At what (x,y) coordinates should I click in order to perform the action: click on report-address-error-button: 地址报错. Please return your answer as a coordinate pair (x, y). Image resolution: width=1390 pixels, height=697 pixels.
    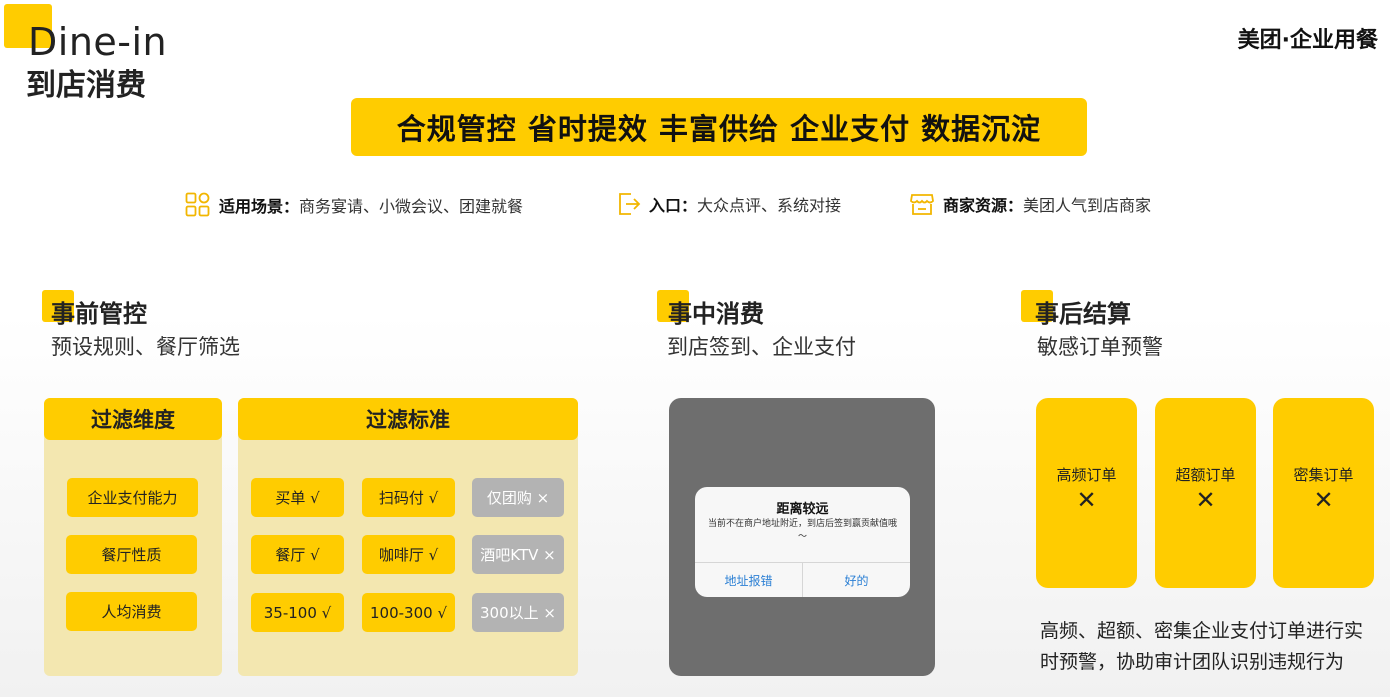
    Looking at the image, I should click on (748, 580).